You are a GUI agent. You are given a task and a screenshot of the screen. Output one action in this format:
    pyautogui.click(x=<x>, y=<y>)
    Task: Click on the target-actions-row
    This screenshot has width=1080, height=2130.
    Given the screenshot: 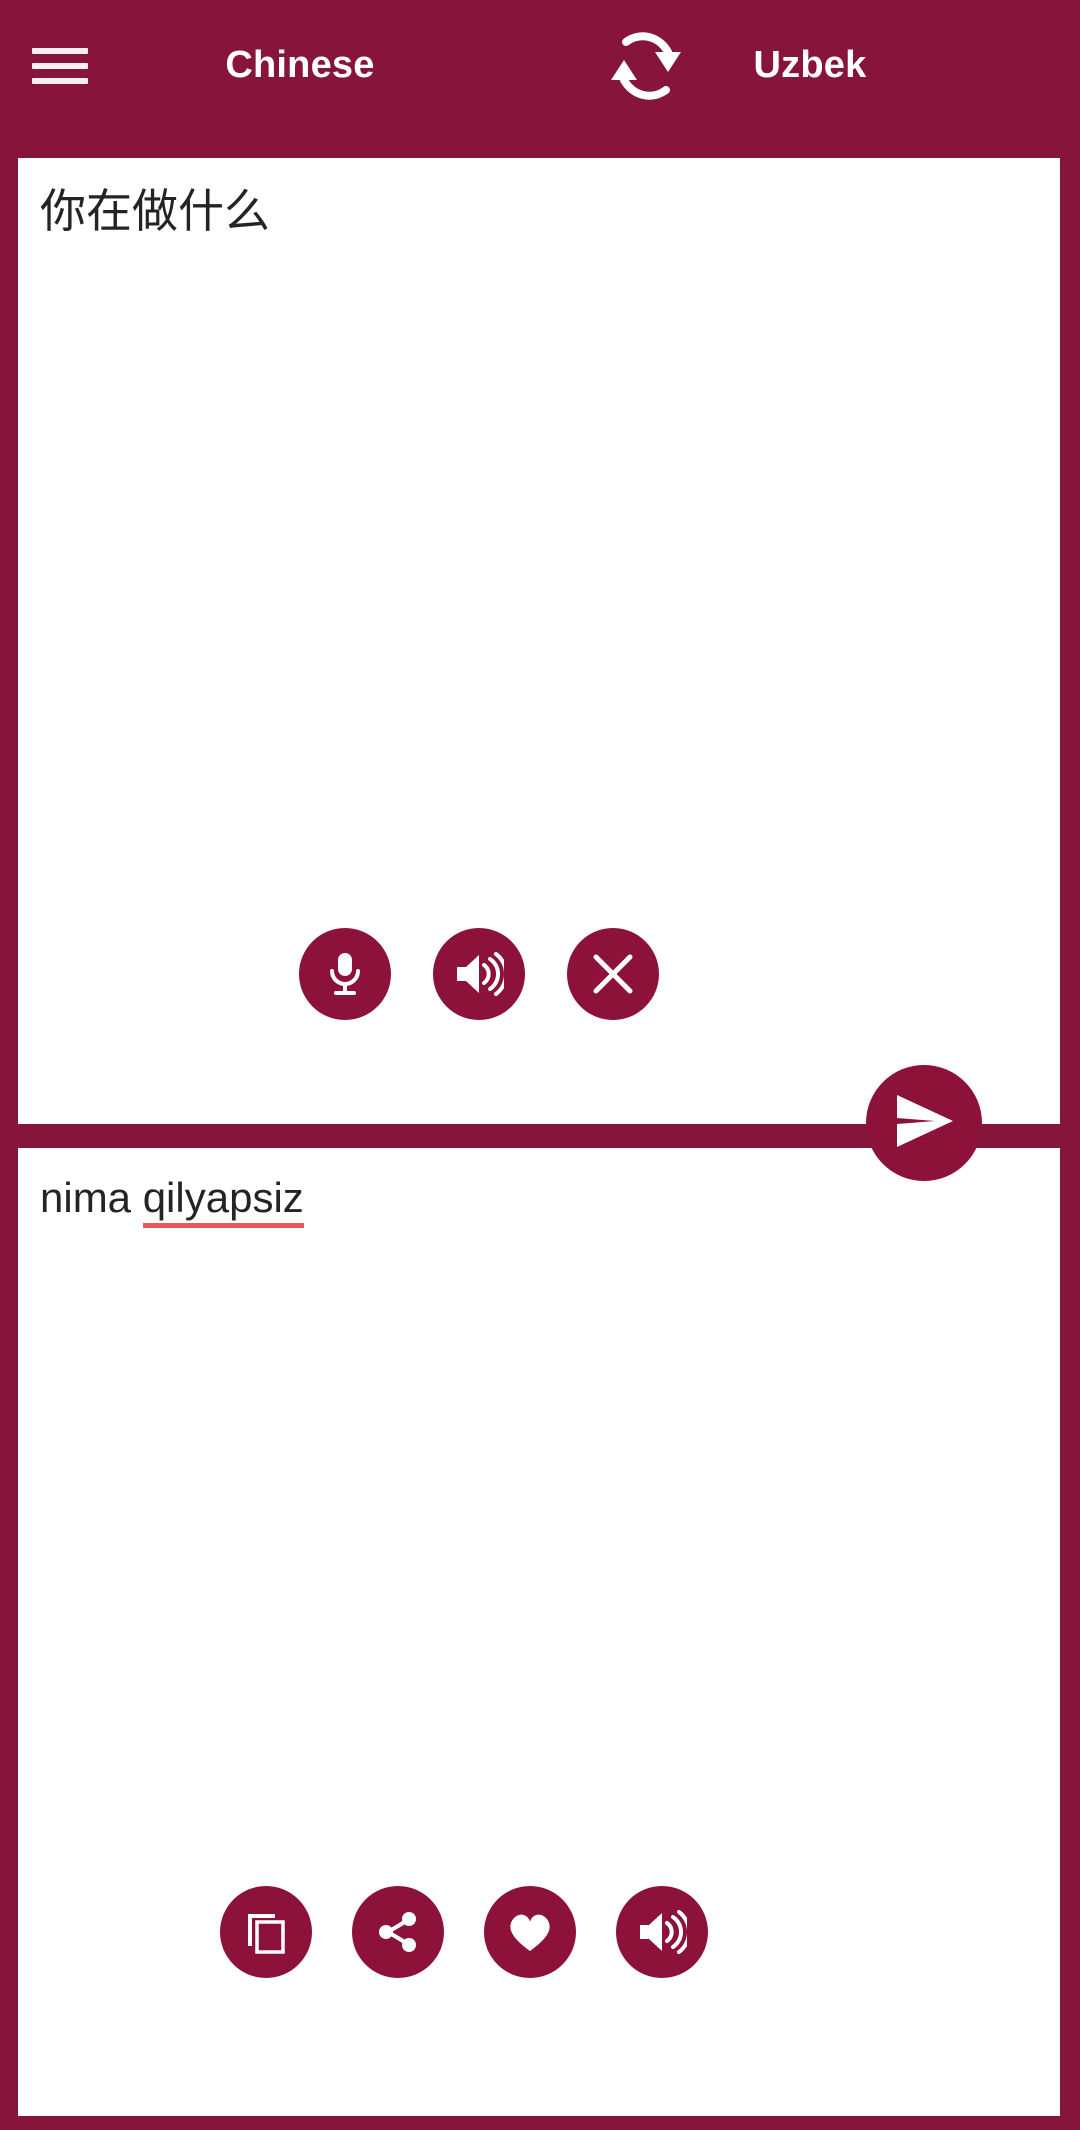 What is the action you would take?
    pyautogui.click(x=539, y=1932)
    